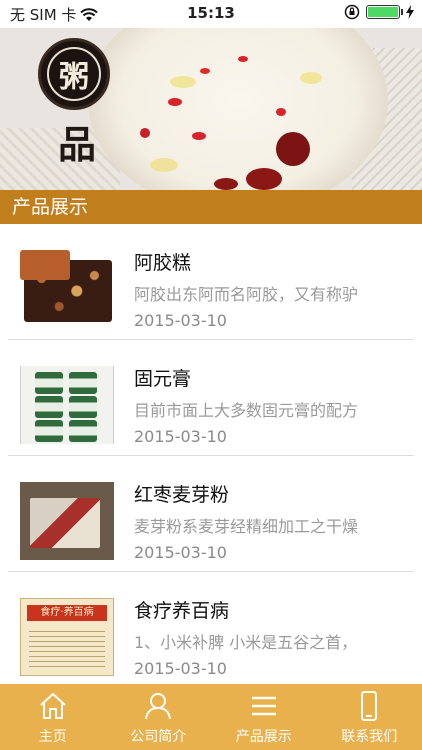 The image size is (422, 750). What do you see at coordinates (246, 642) in the screenshot?
I see `product-description: 1、小米补脾 小米是五谷之首，` at bounding box center [246, 642].